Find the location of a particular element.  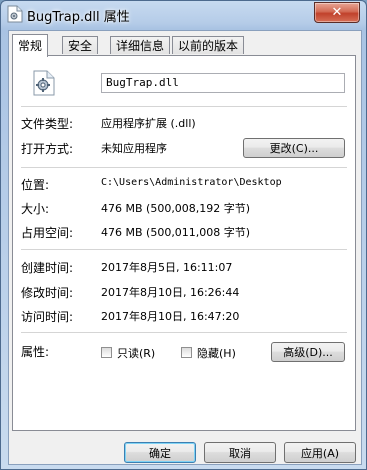

tab-details: 详细信息 is located at coordinates (140, 45).